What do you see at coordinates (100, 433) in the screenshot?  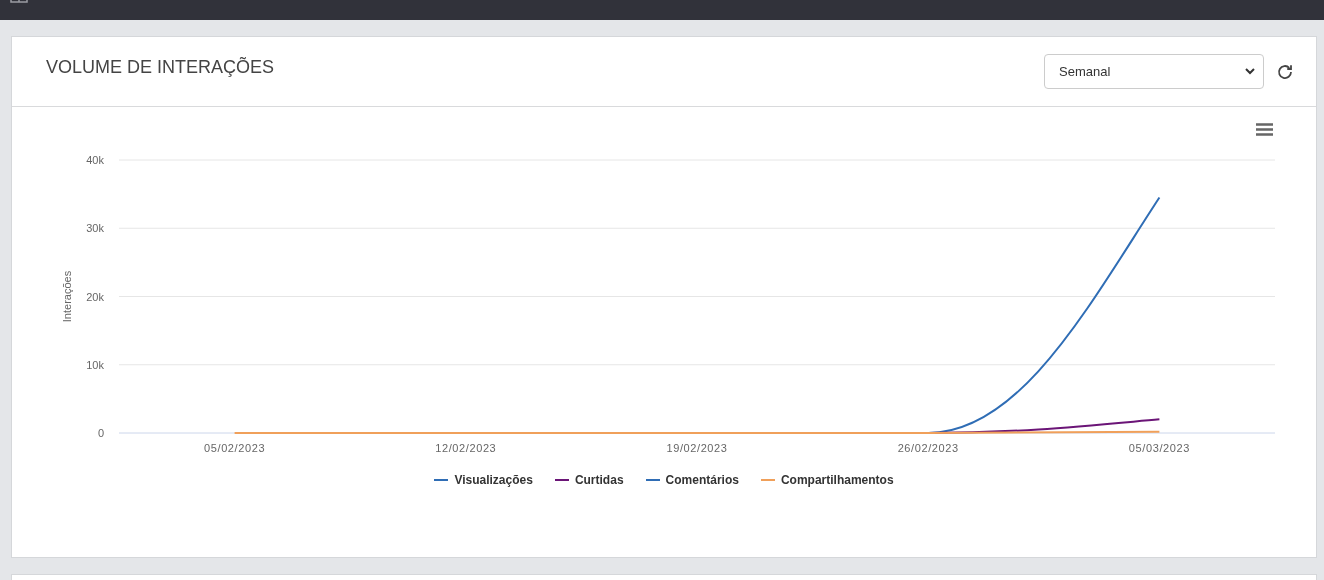 I see `y-tick-label: 0` at bounding box center [100, 433].